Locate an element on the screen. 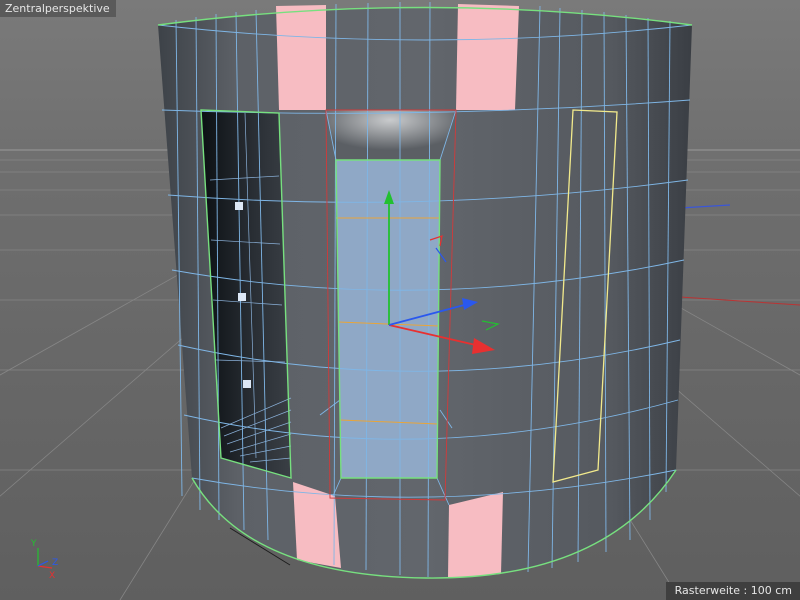 This screenshot has height=600, width=800. highlight-face-top-right is located at coordinates (487, 57).